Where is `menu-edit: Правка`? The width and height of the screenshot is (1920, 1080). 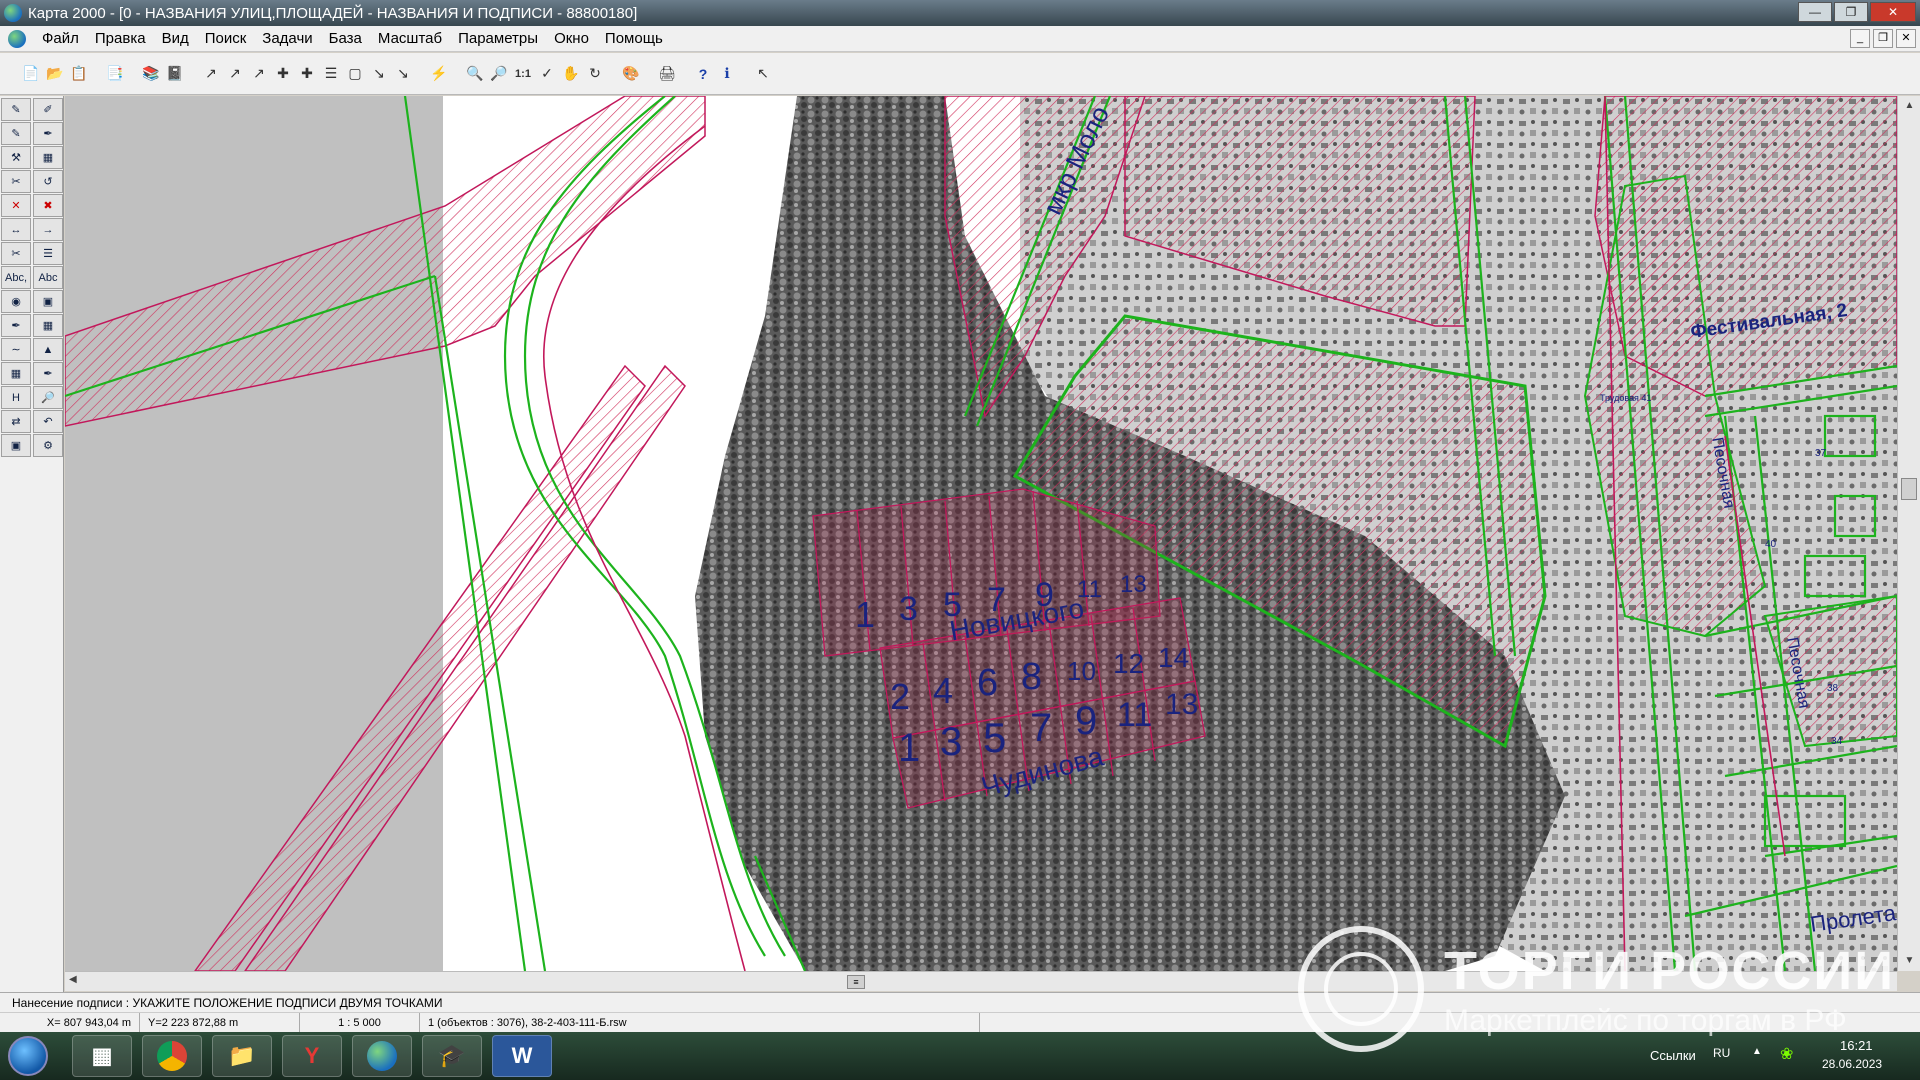
menu-edit: Правка is located at coordinates (120, 38).